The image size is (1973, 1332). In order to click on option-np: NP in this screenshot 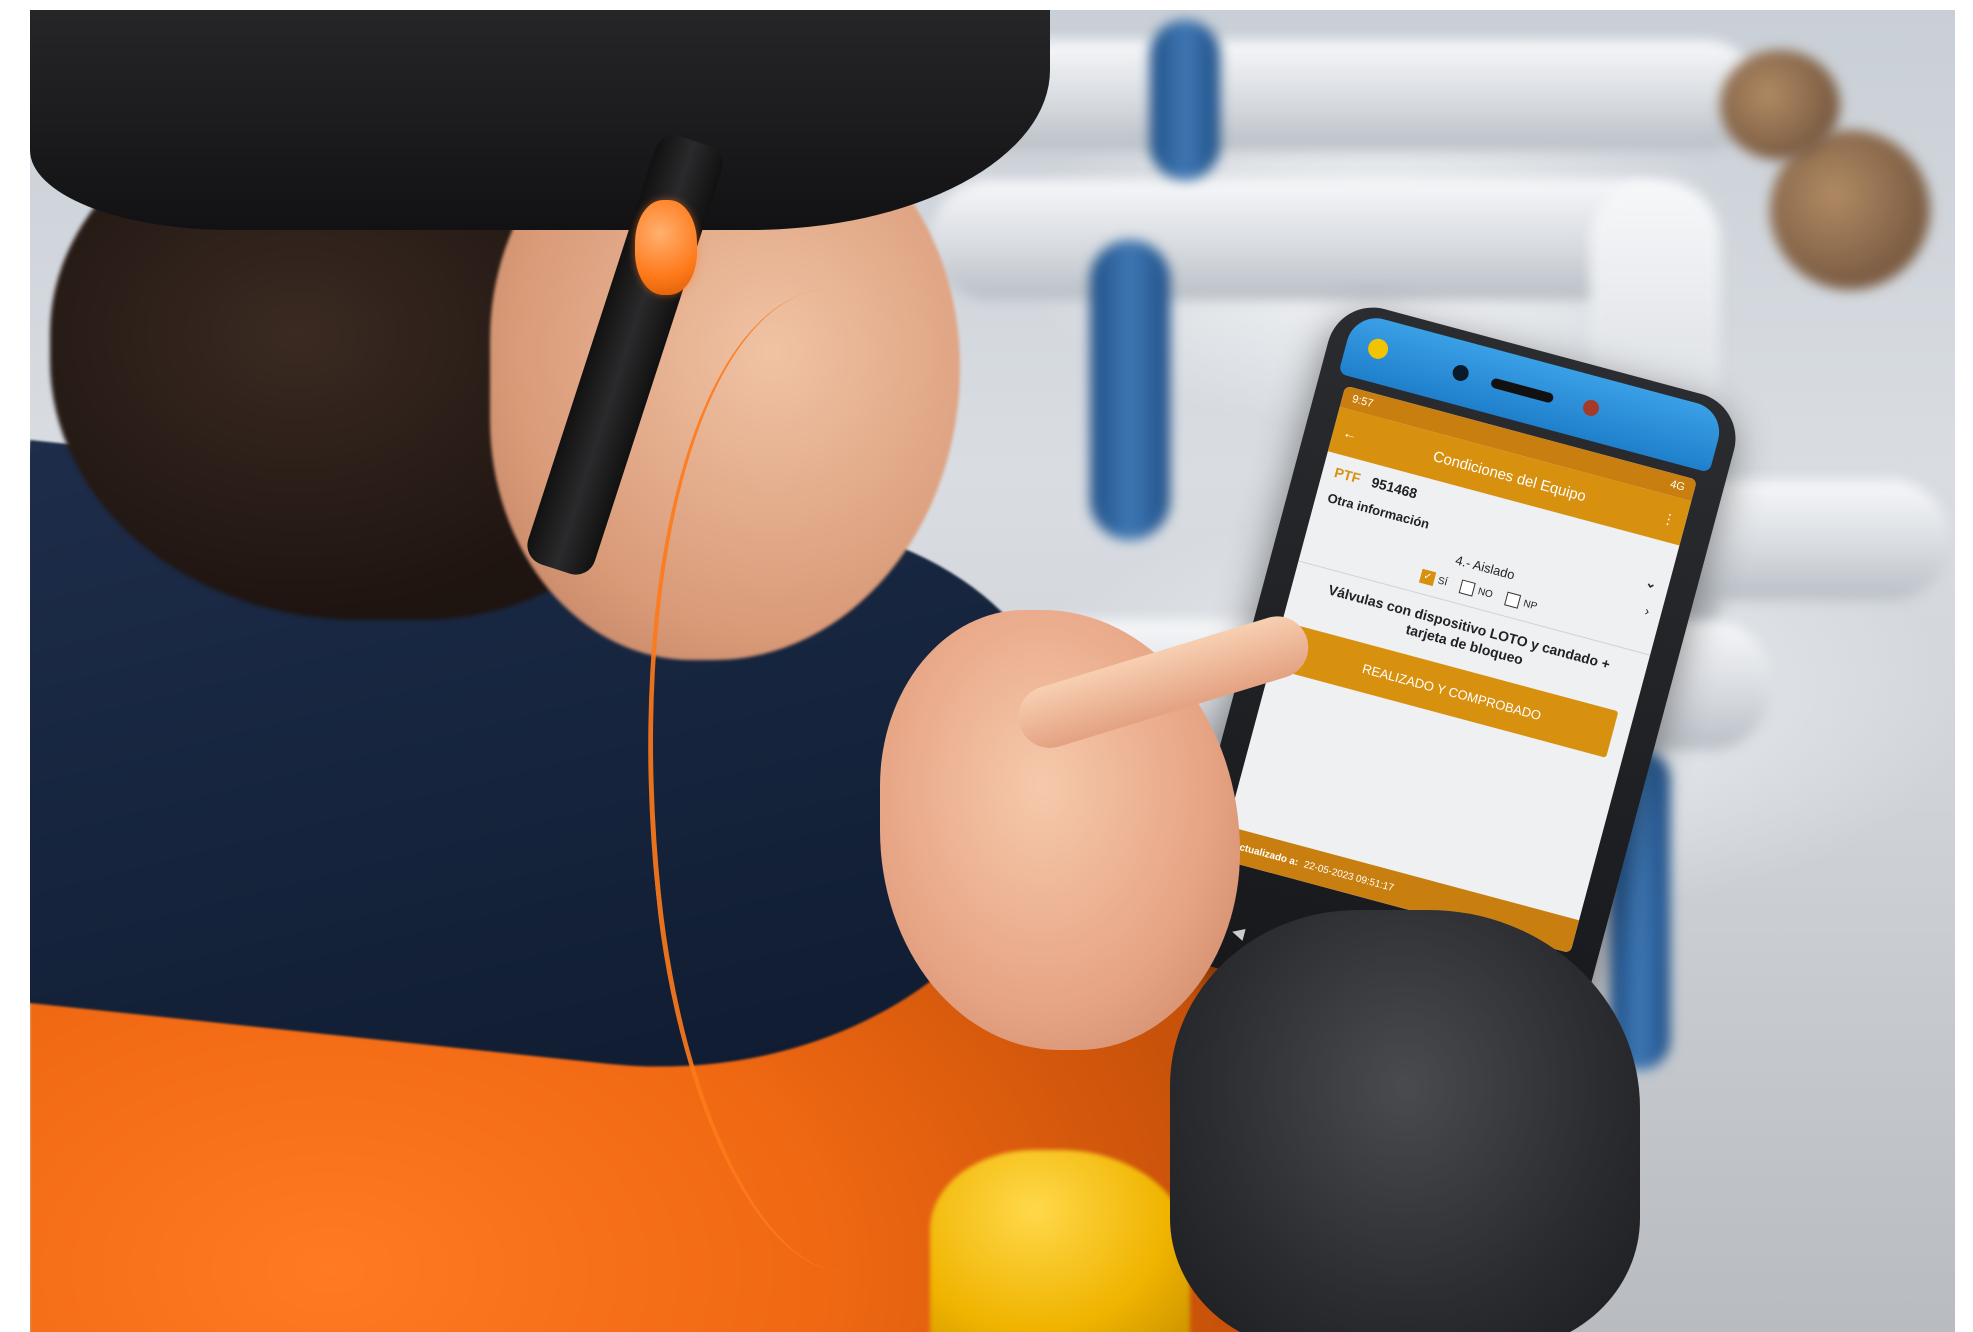, I will do `click(1521, 602)`.